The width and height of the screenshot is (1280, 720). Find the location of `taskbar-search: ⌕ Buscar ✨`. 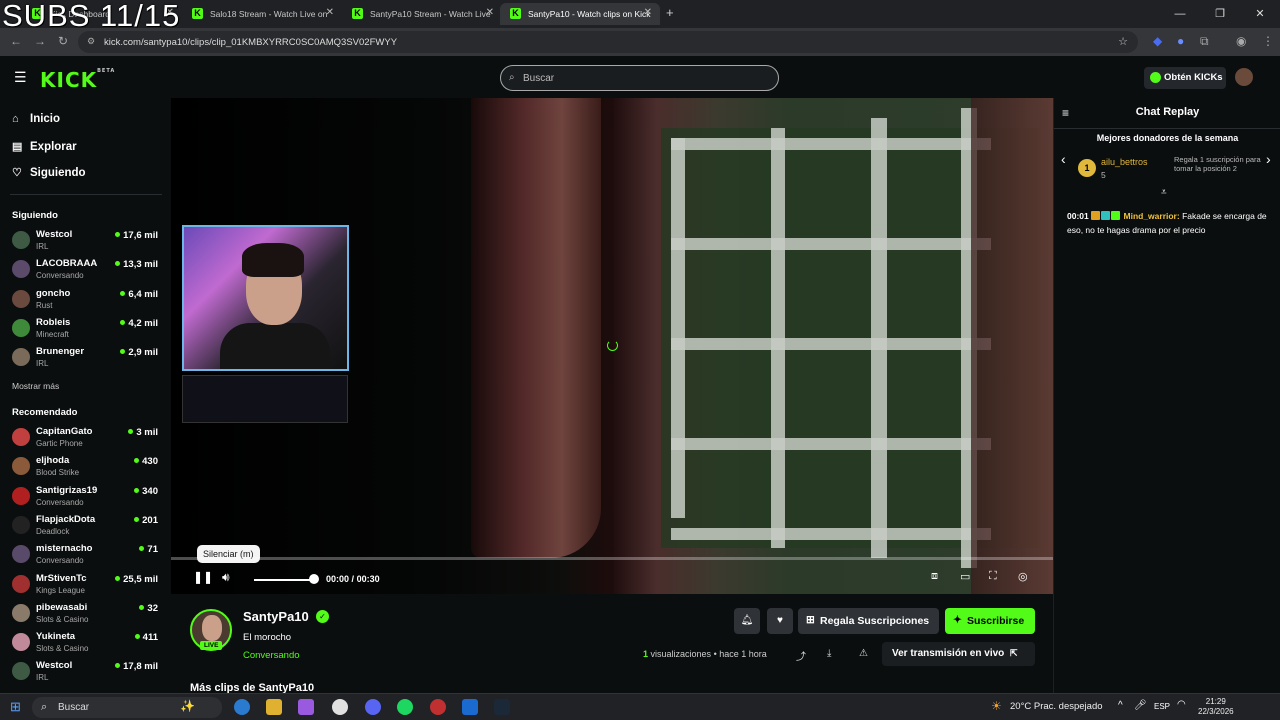

taskbar-search: ⌕ Buscar ✨ is located at coordinates (127, 707).